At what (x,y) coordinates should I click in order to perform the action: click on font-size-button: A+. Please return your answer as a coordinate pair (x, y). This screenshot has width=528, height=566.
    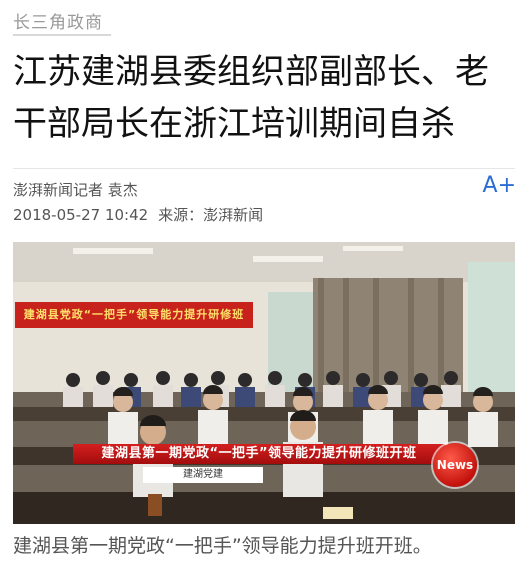
    Looking at the image, I should click on (499, 185).